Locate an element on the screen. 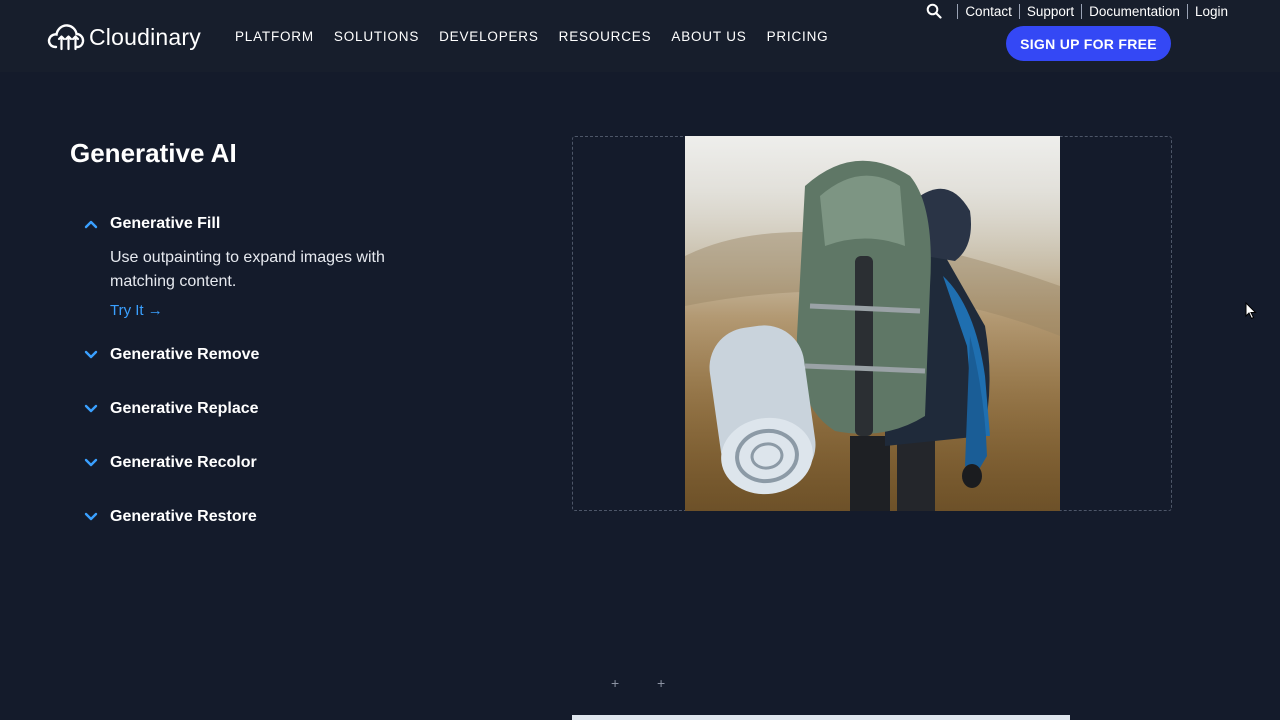 This screenshot has height=720, width=1280. signup-button: SIGN UP FOR FREE is located at coordinates (1088, 43).